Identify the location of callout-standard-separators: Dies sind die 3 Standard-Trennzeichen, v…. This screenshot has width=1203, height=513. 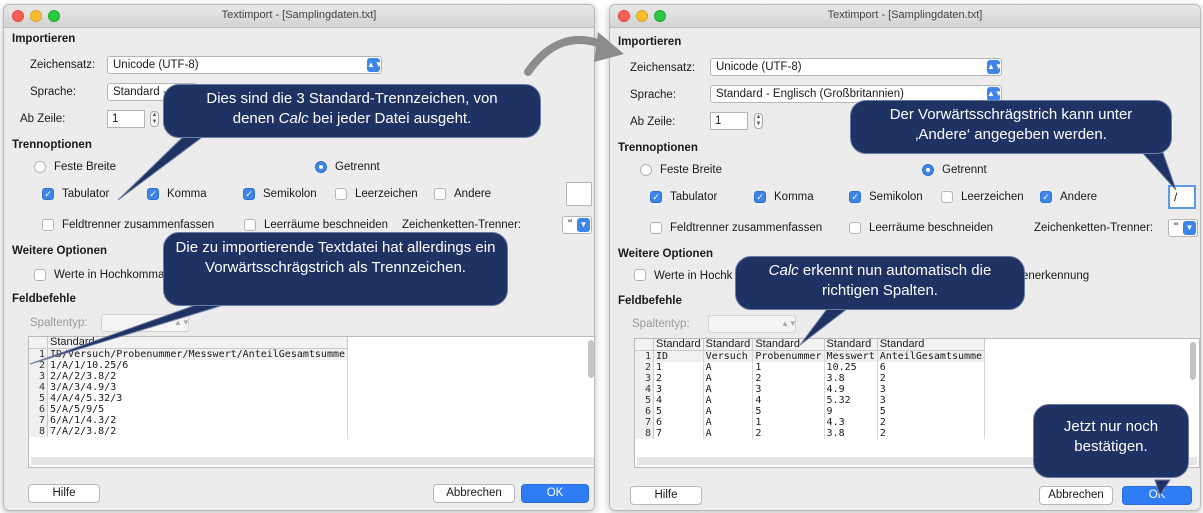
(352, 111).